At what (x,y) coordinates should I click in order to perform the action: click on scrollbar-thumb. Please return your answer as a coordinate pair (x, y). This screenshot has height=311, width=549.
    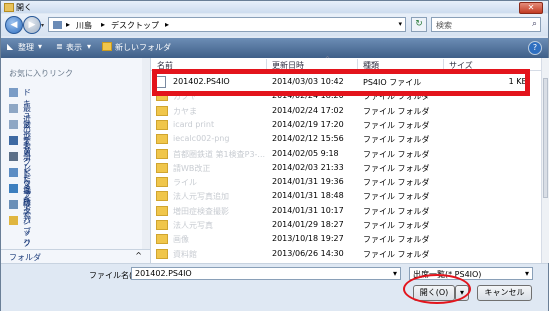
    Looking at the image, I should click on (545, 138).